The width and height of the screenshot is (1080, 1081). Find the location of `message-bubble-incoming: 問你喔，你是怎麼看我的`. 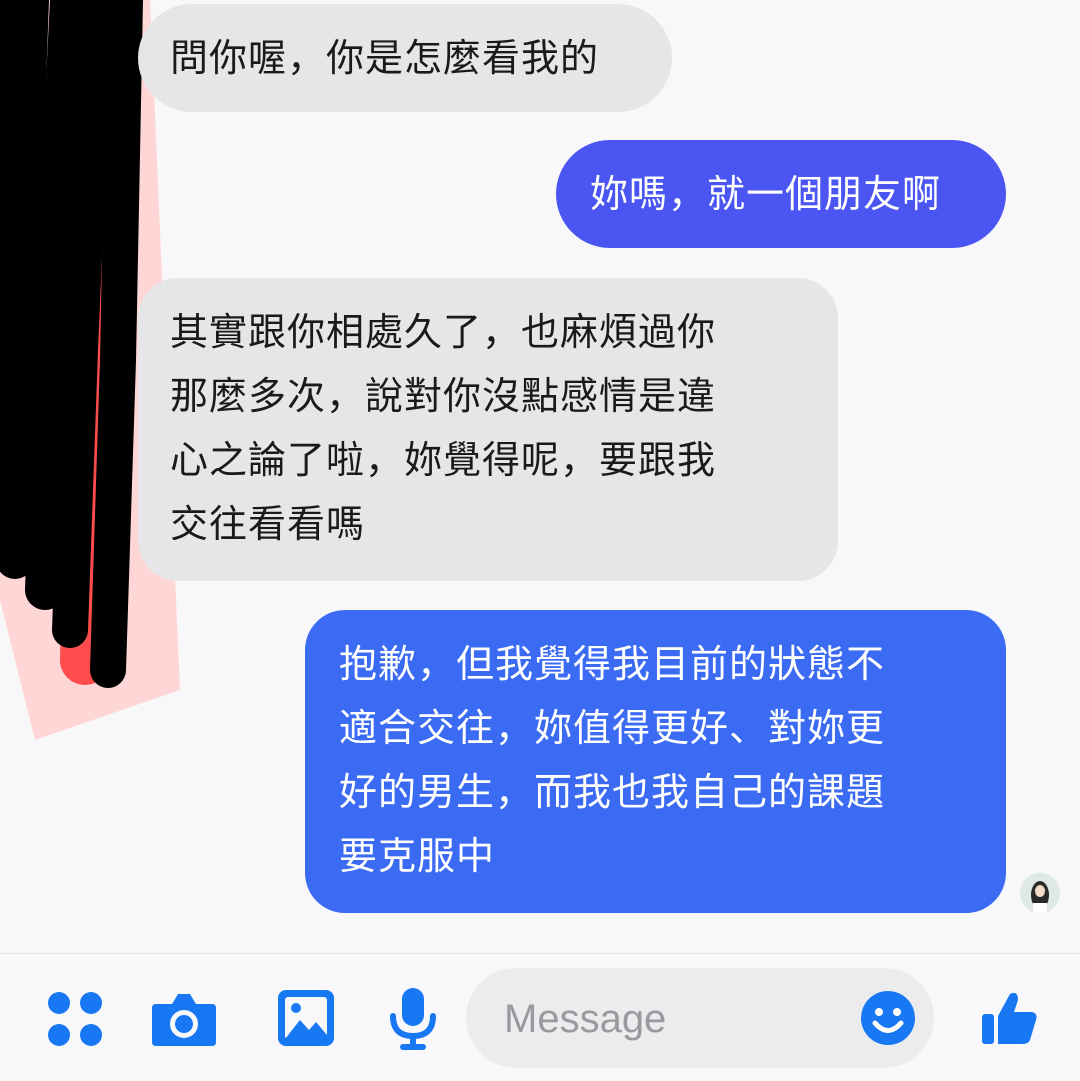

message-bubble-incoming: 問你喔，你是怎麼看我的 is located at coordinates (405, 58).